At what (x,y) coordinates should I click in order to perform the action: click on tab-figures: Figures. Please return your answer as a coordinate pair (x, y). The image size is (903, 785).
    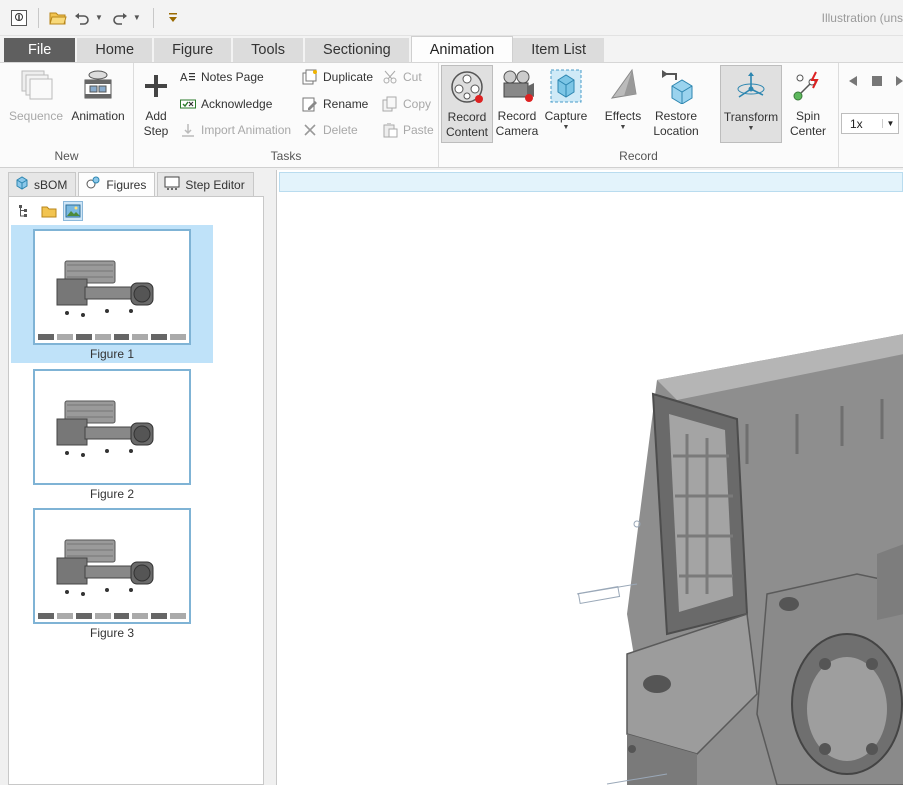
    Looking at the image, I should click on (117, 184).